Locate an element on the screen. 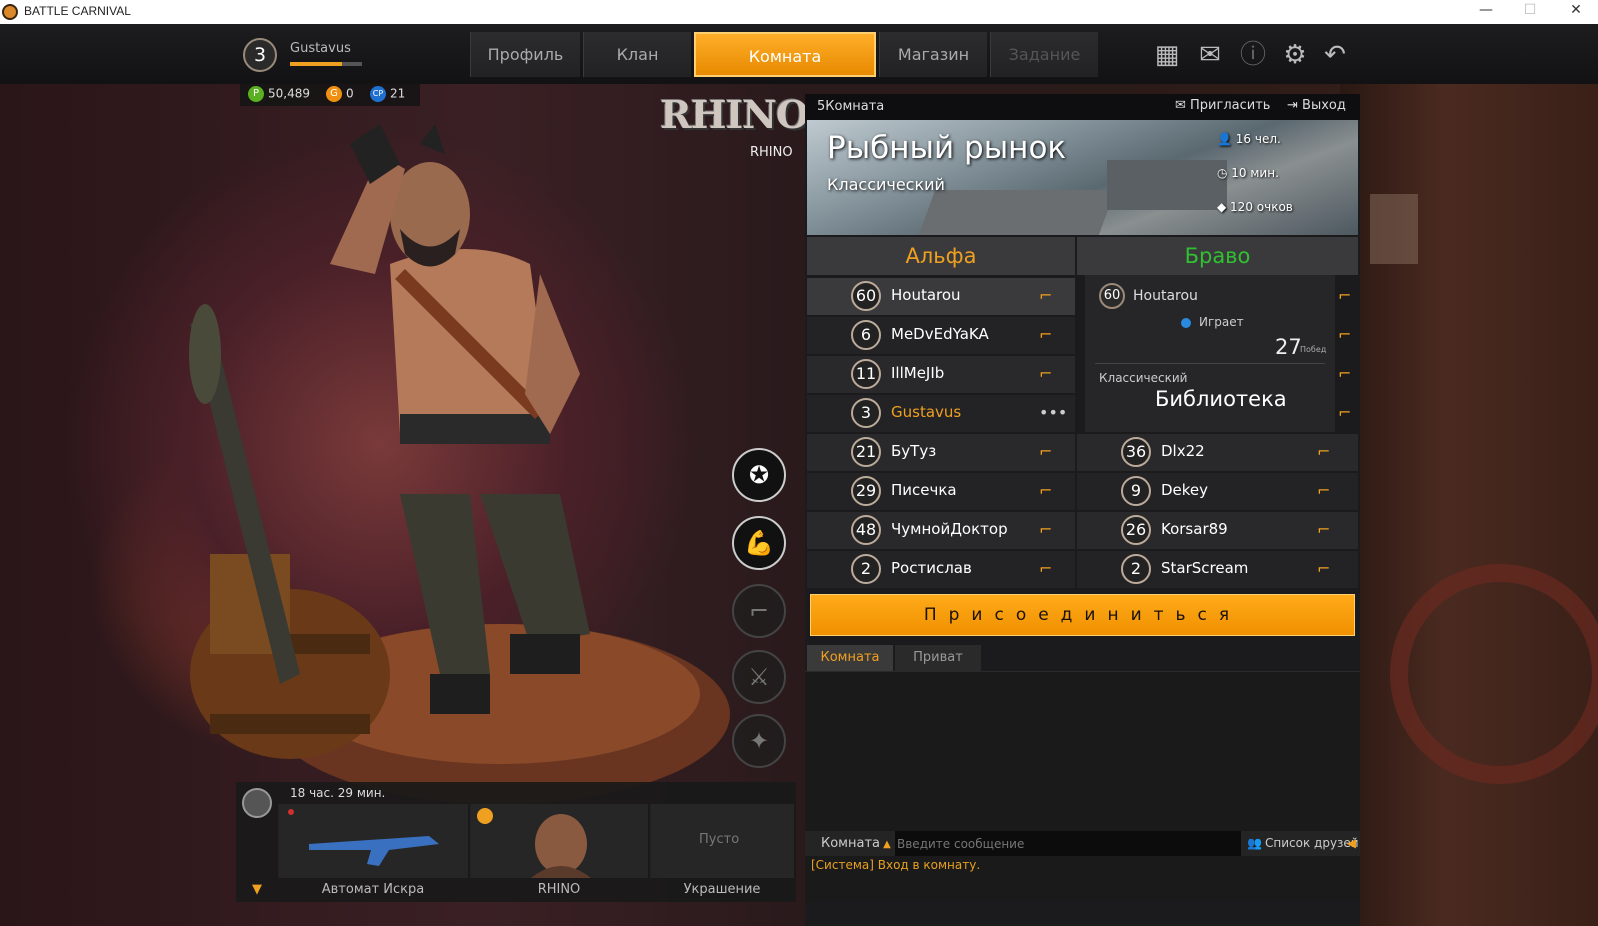 This screenshot has width=1598, height=926. player-row: 48 ЧумнойДоктор ⌐ is located at coordinates (941, 530).